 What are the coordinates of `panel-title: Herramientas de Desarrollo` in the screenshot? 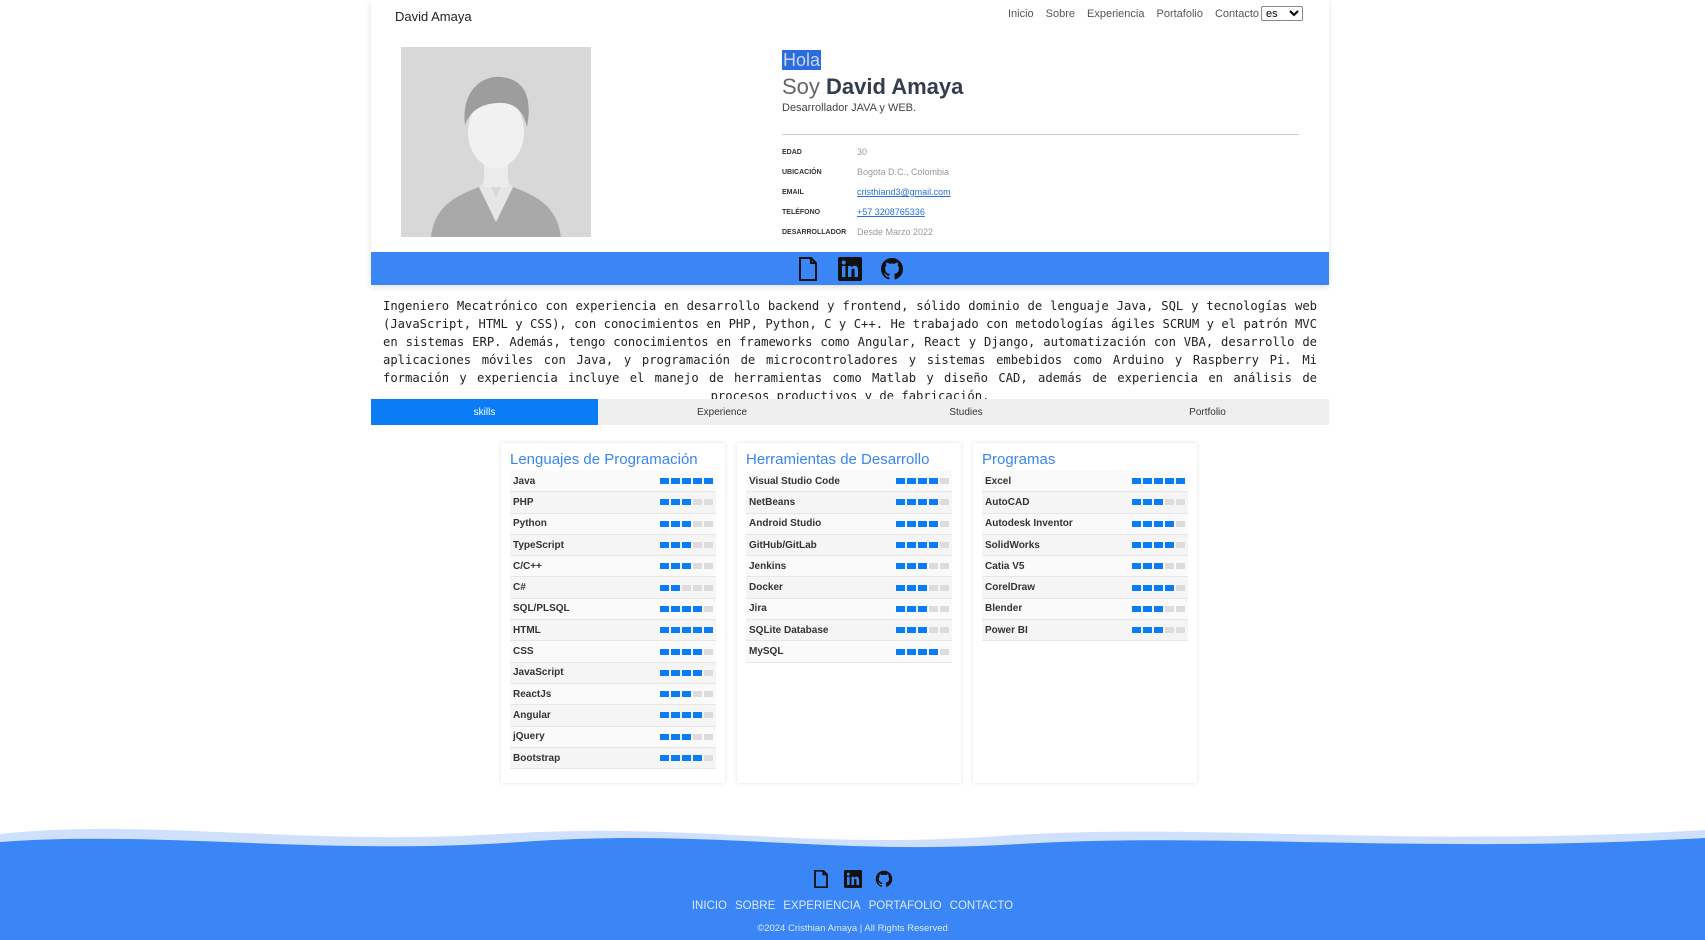 It's located at (838, 459).